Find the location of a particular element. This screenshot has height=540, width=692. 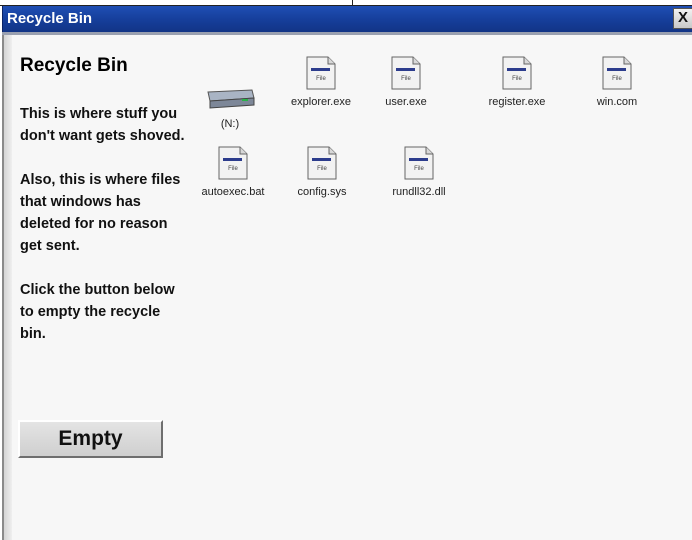

file-label: autoexec.bat is located at coordinates (233, 192).